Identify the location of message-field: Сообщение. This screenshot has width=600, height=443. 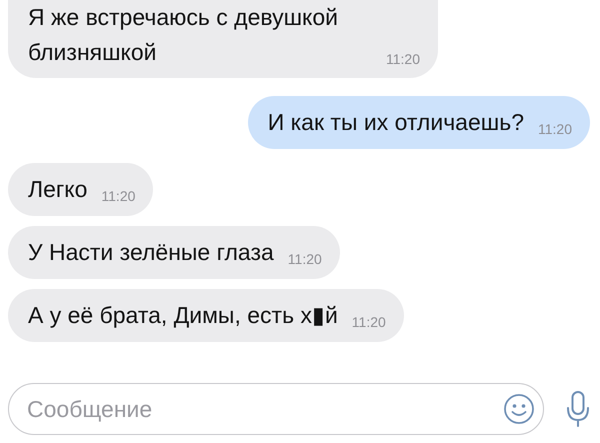
(276, 409).